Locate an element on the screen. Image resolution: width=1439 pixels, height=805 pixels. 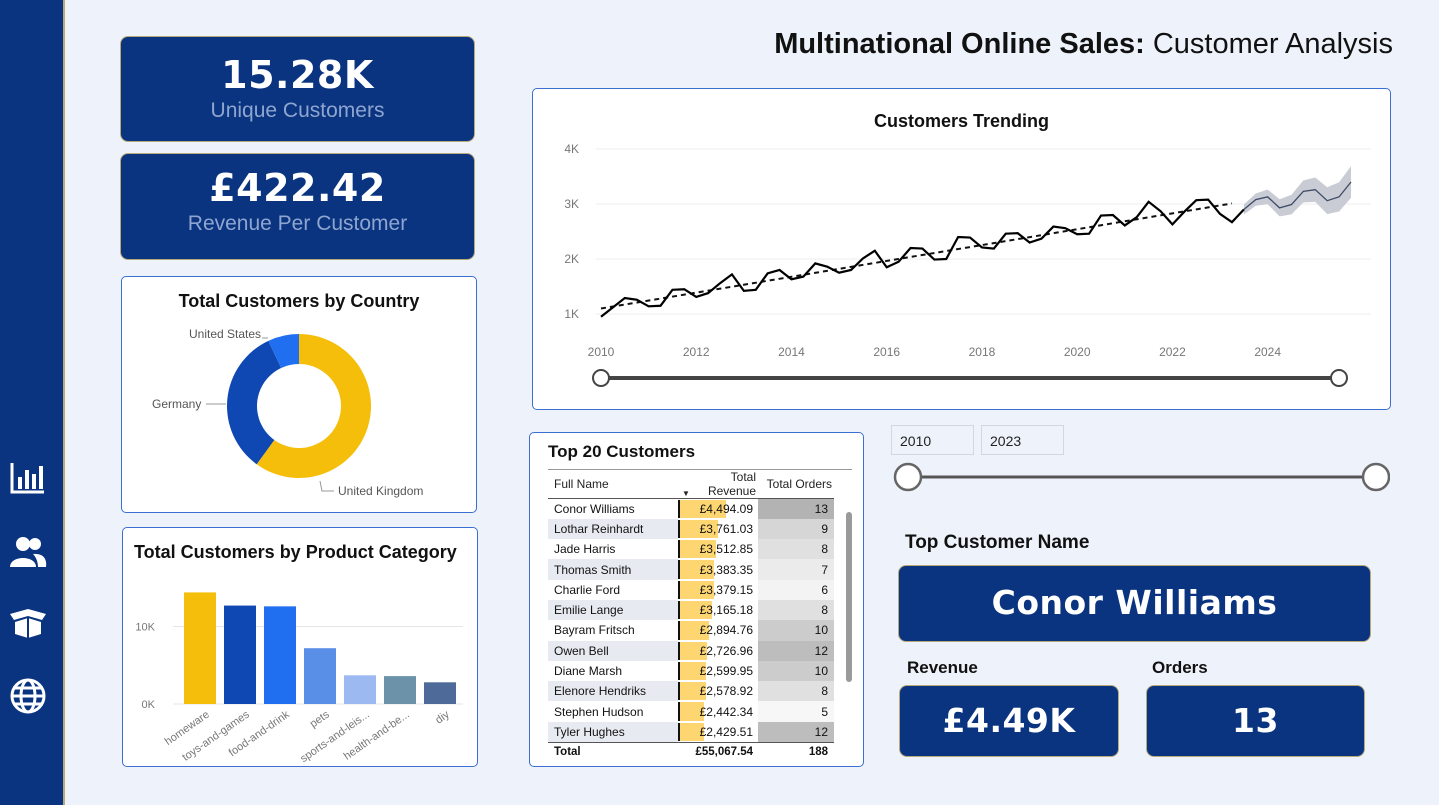
table-scrollbar is located at coordinates (849, 597).